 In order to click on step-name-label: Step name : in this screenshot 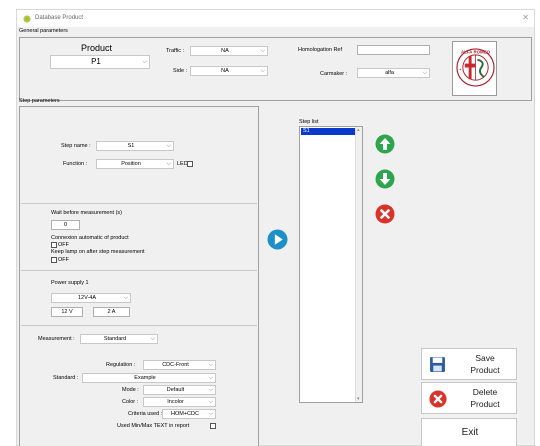, I will do `click(76, 146)`.